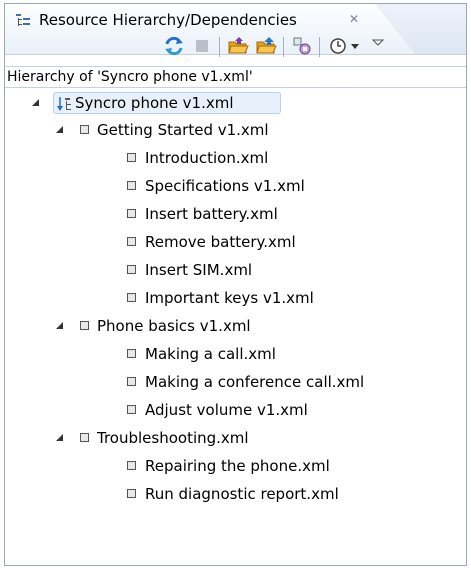  Describe the element at coordinates (255, 382) in the screenshot. I see `tree-leaf-label: Making a conference call.xml` at that location.